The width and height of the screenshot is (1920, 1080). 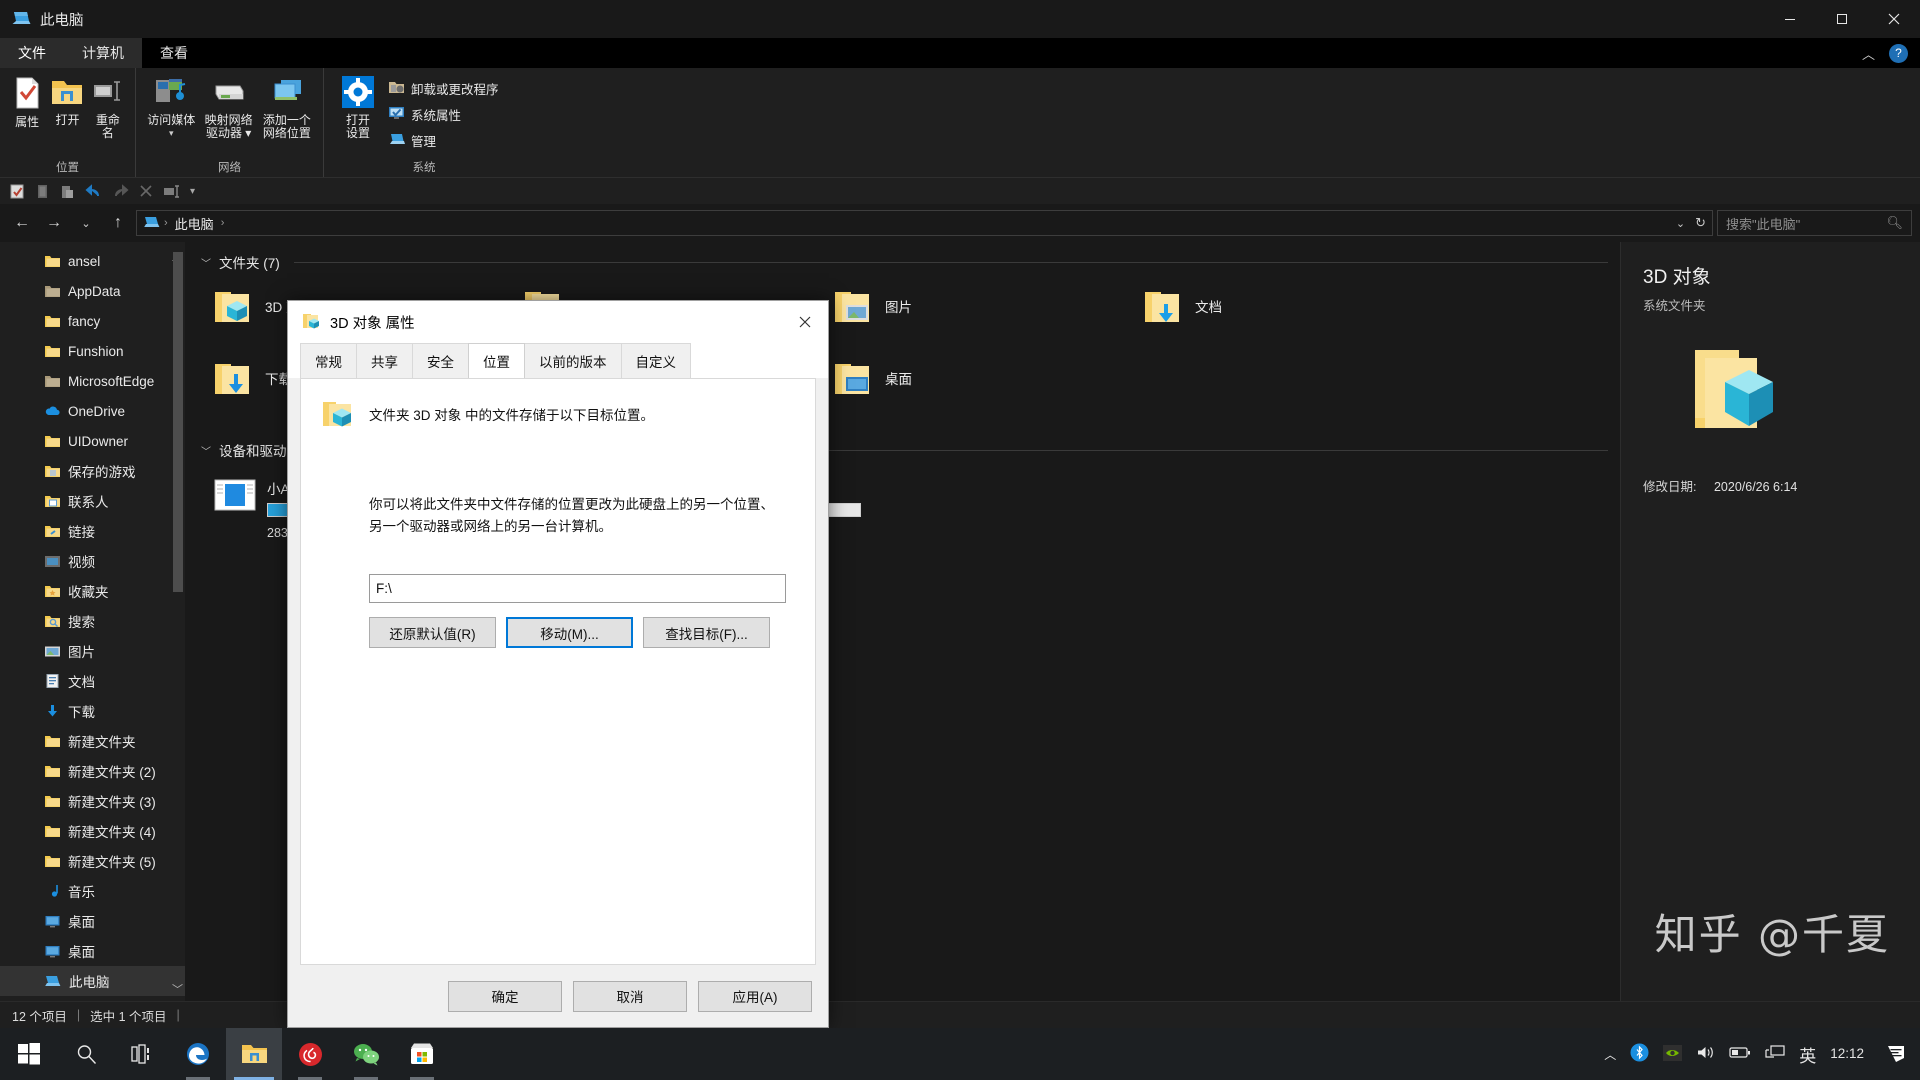 I want to click on properties-icon, so click(x=17, y=191).